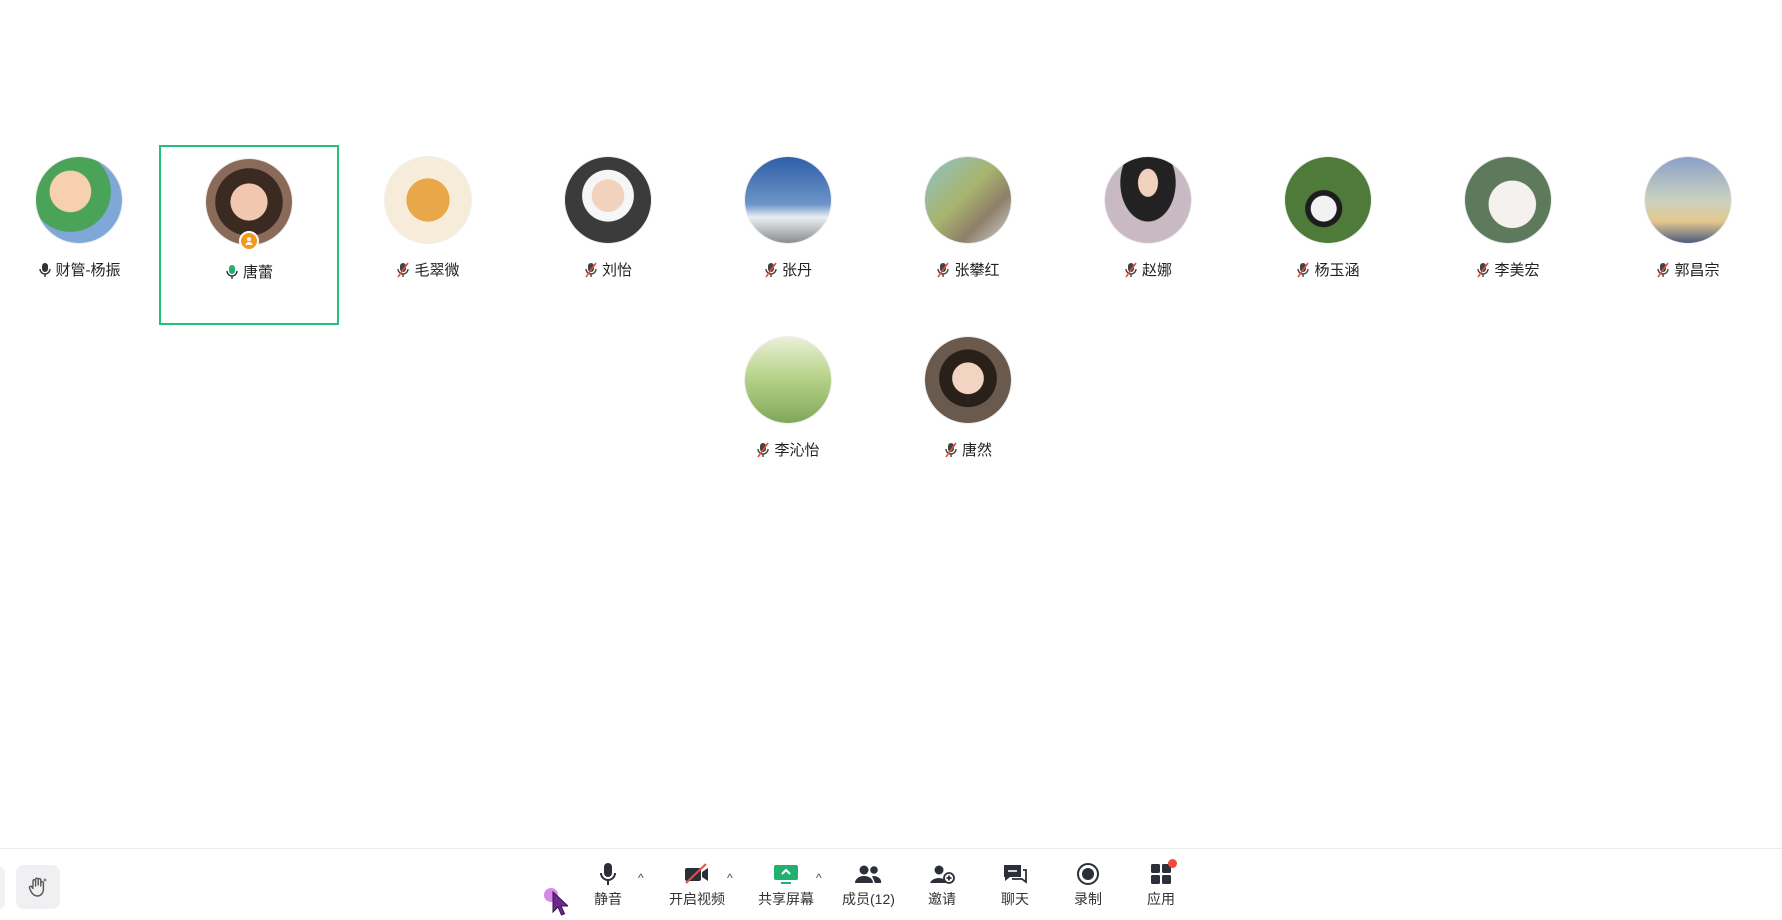 The image size is (1782, 920). I want to click on participant-tile: 赵娜, so click(1148, 235).